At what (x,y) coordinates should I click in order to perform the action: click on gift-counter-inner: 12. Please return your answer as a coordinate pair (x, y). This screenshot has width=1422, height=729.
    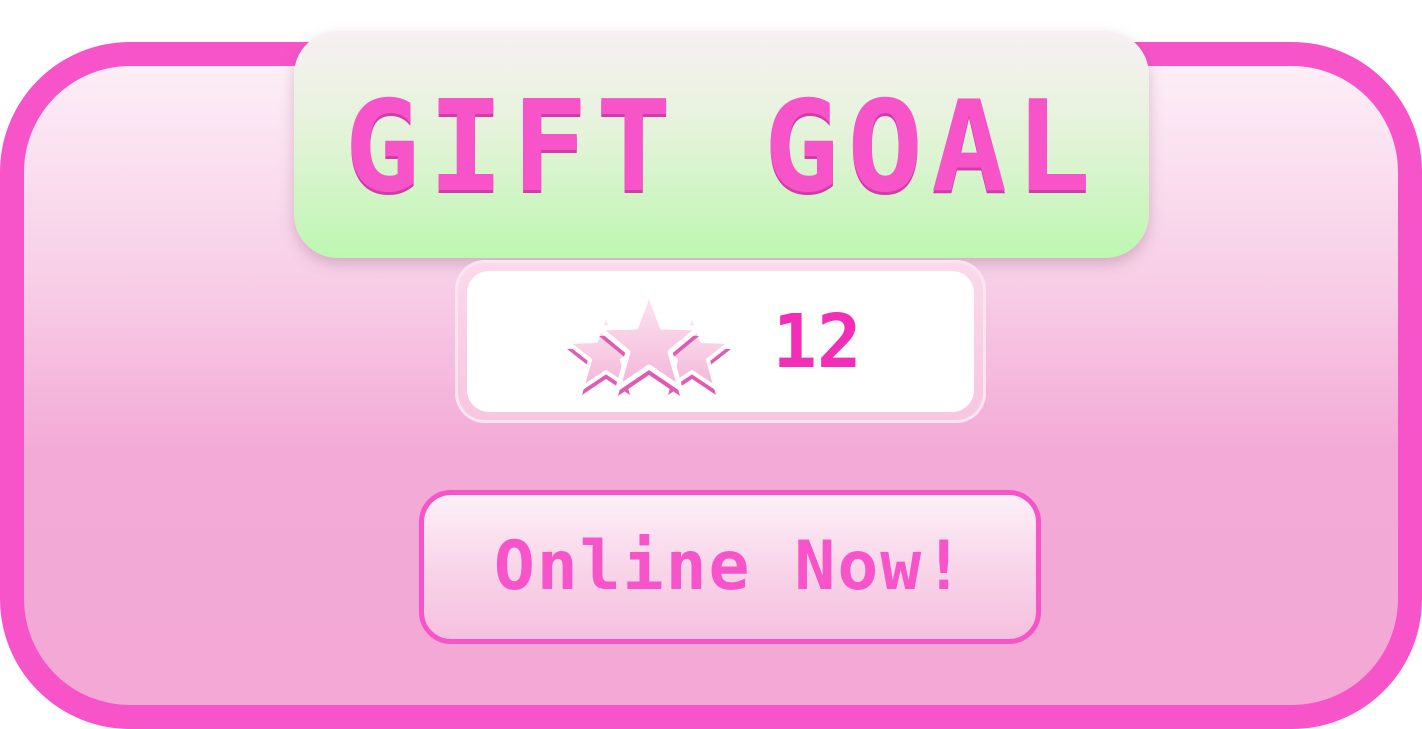
    Looking at the image, I should click on (720, 341).